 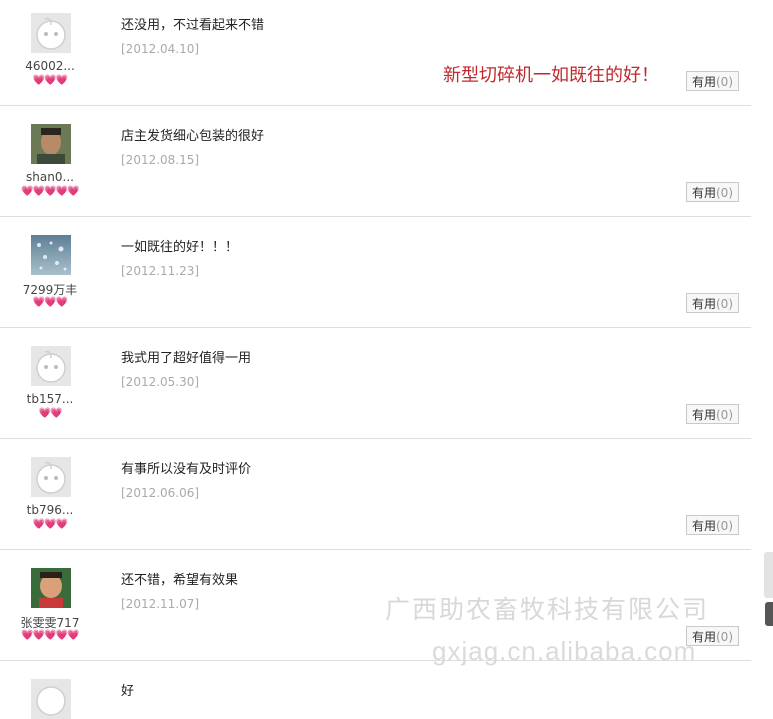 What do you see at coordinates (768, 575) in the screenshot?
I see `side-scroll-tab` at bounding box center [768, 575].